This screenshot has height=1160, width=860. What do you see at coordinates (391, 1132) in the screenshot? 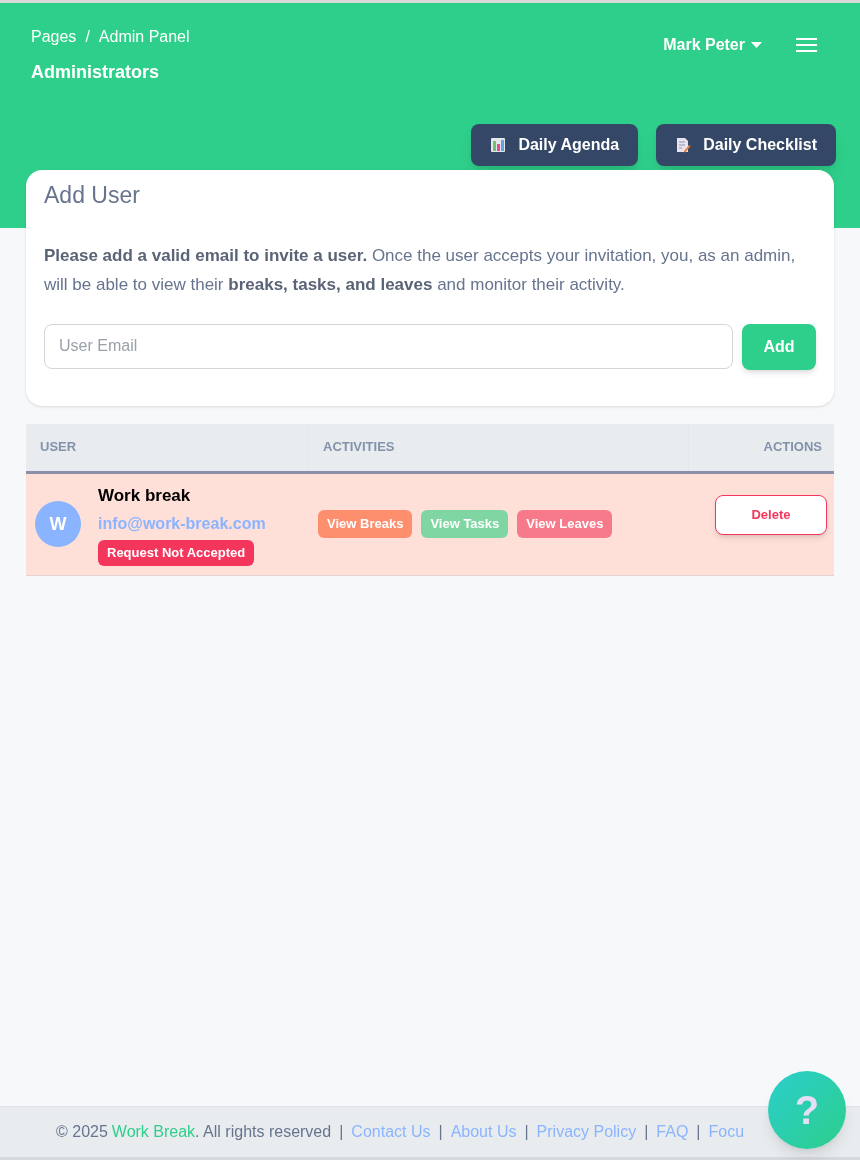
I see `footer-link: Contact Us` at bounding box center [391, 1132].